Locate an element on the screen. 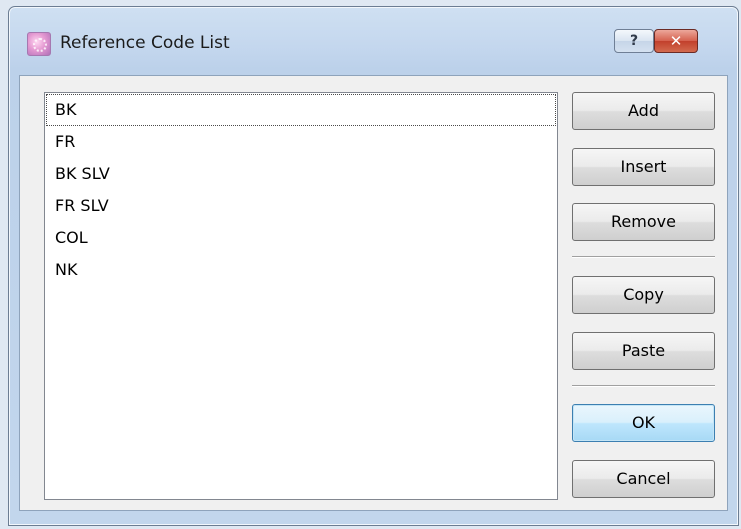  list-item: COL is located at coordinates (301, 238).